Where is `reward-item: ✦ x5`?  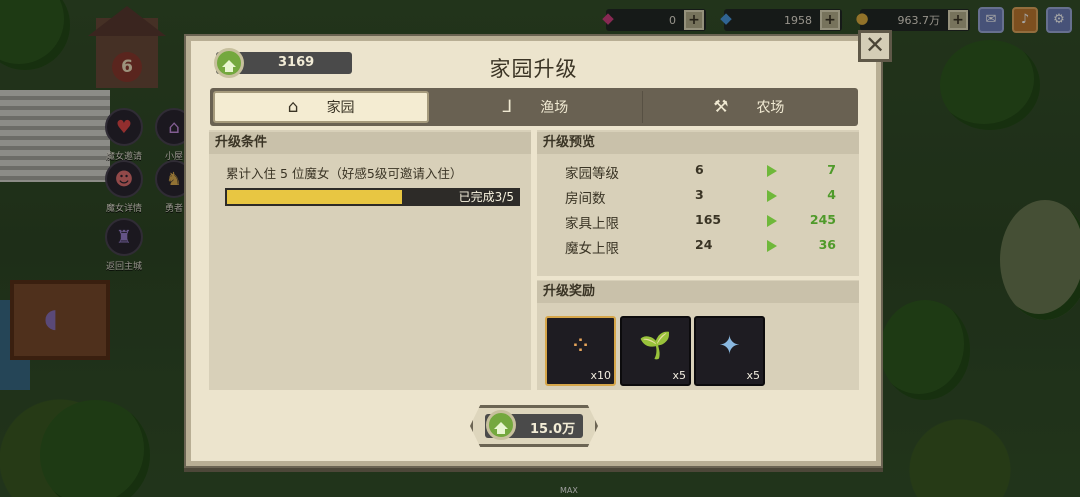
reward-item: ✦ x5 is located at coordinates (729, 351).